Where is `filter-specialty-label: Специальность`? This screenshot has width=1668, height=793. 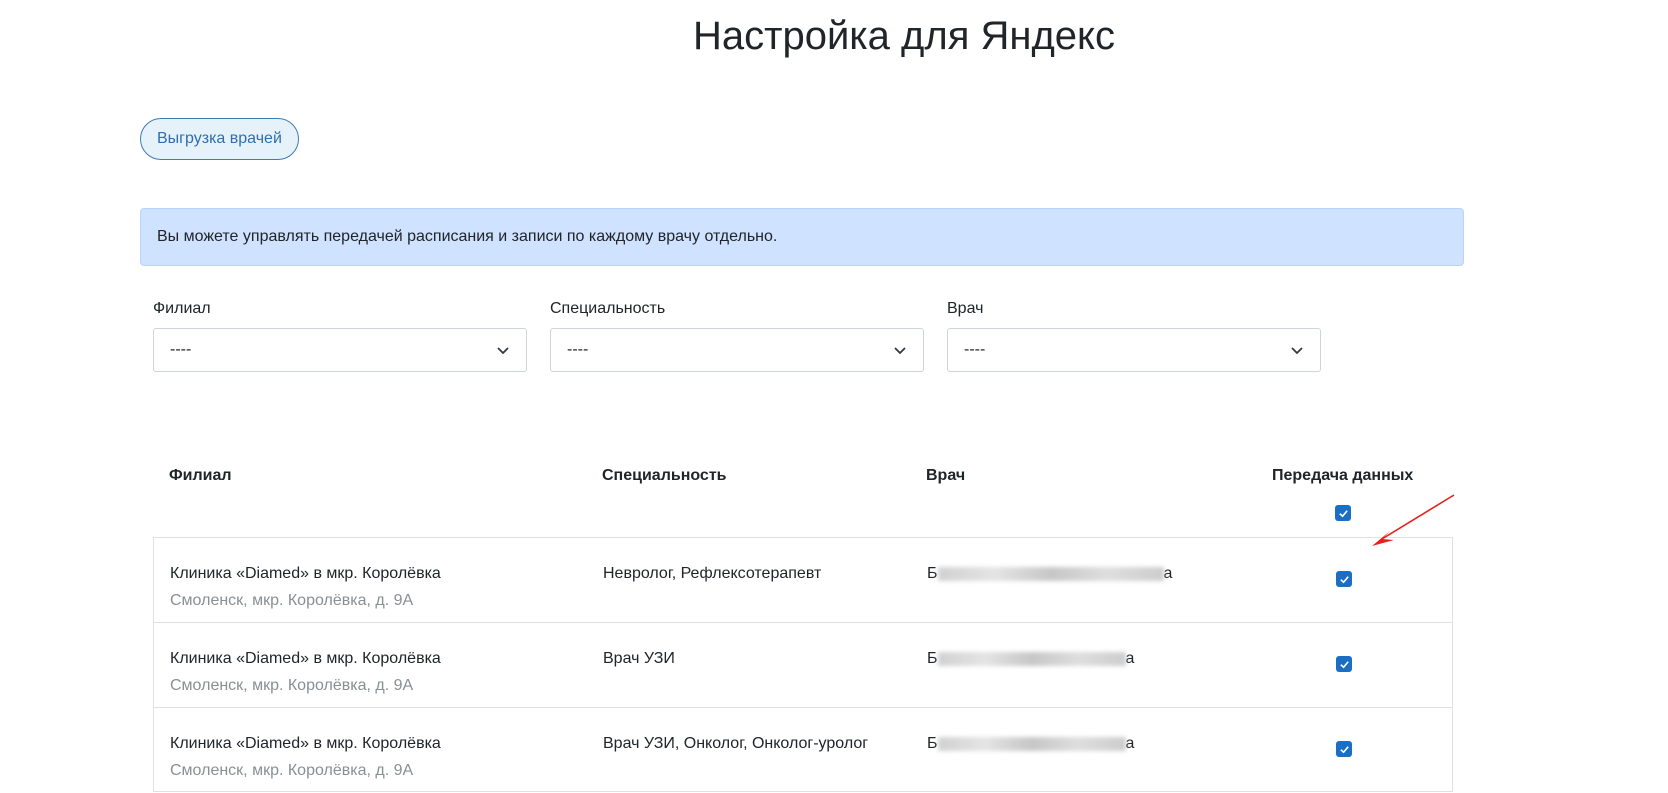
filter-specialty-label: Специальность is located at coordinates (608, 308).